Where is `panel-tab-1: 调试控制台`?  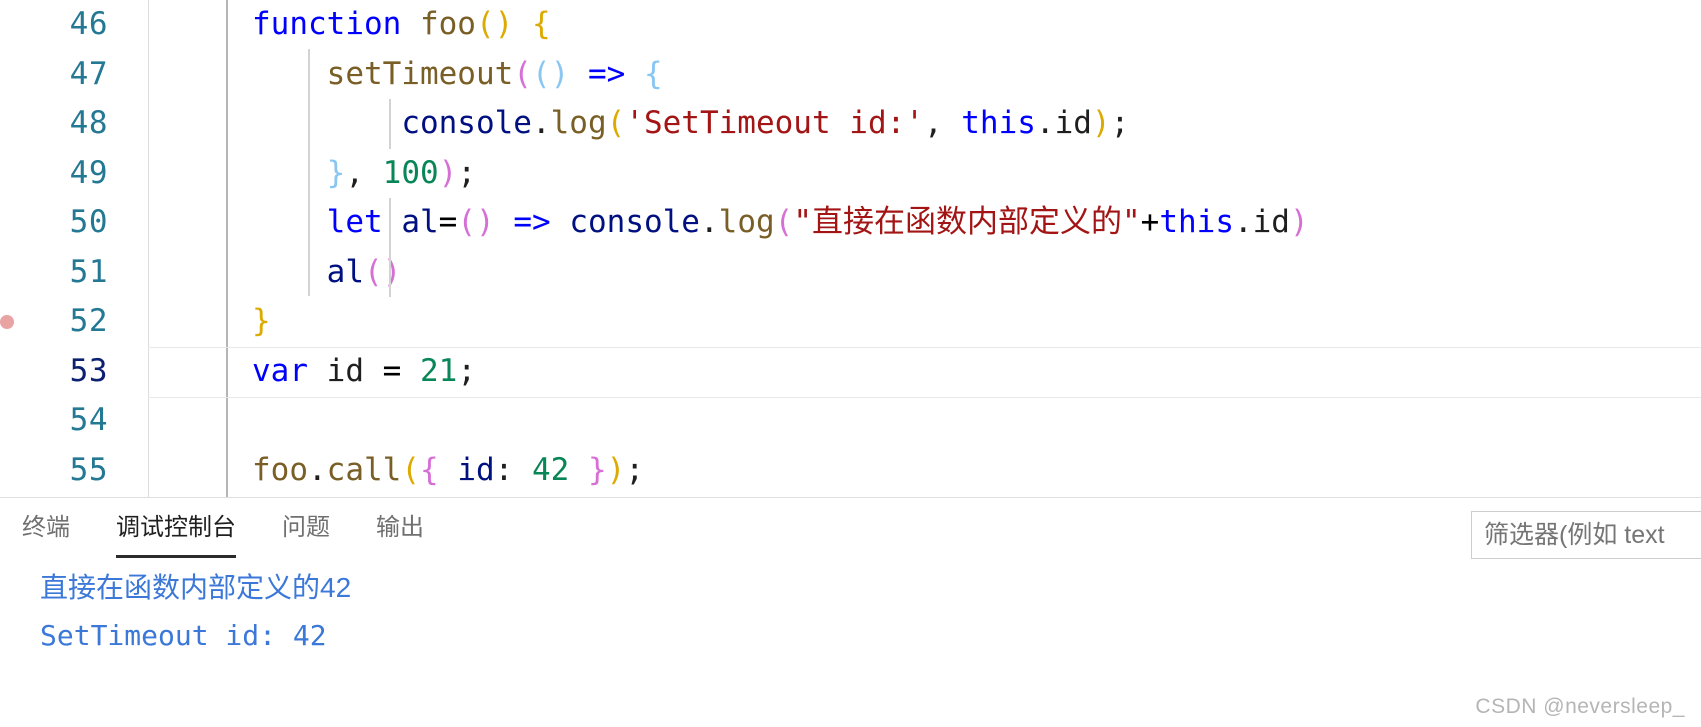
panel-tab-1: 调试控制台 is located at coordinates (176, 532).